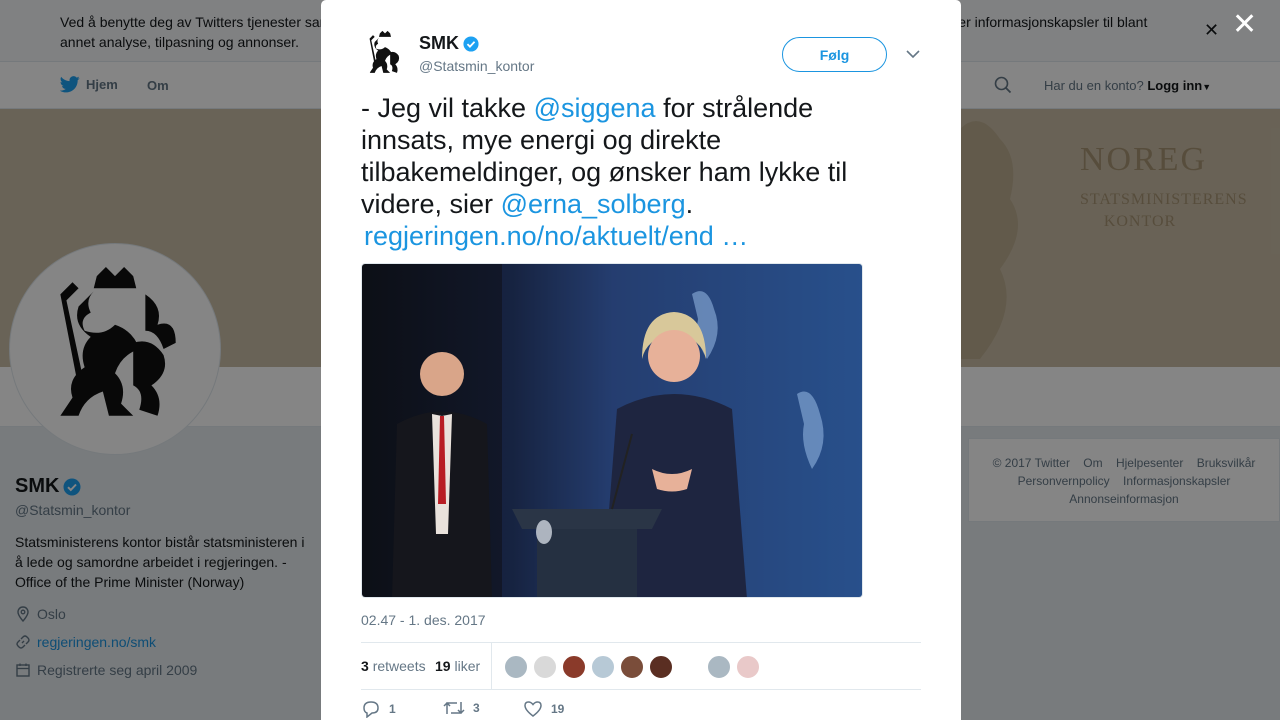  What do you see at coordinates (467, 666) in the screenshot?
I see `likes-label: liker` at bounding box center [467, 666].